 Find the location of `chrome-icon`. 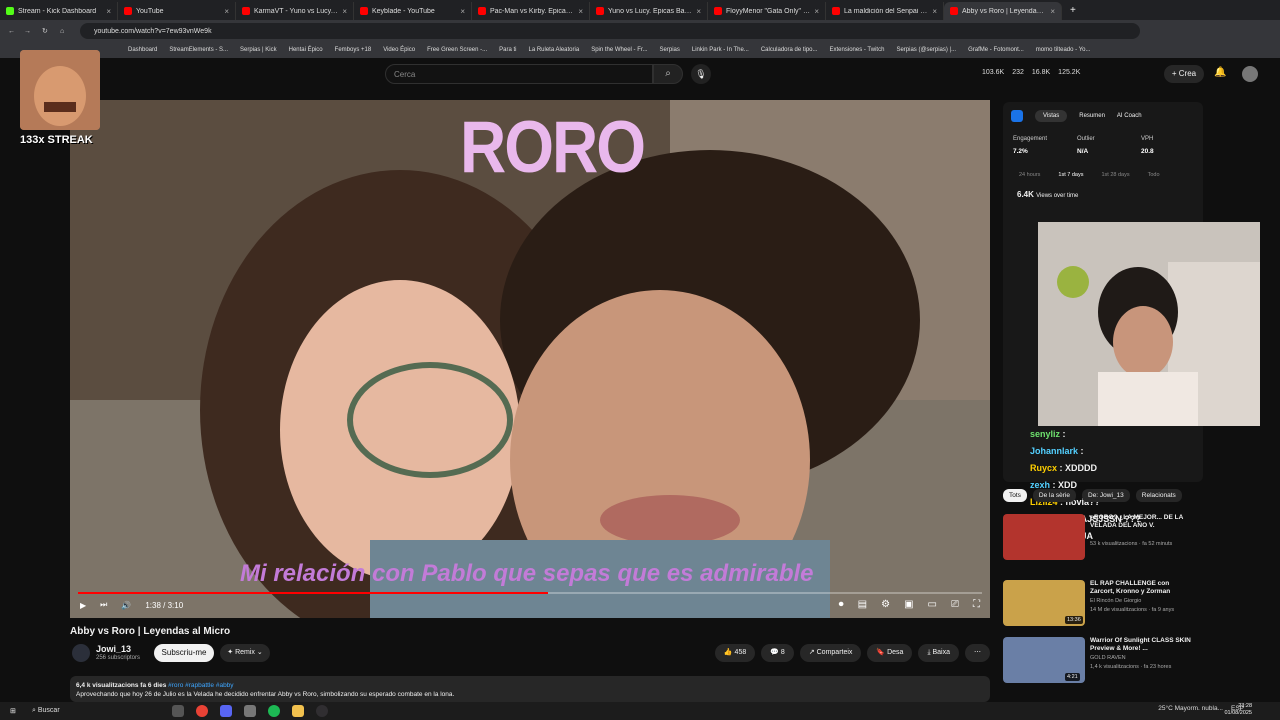

chrome-icon is located at coordinates (202, 711).